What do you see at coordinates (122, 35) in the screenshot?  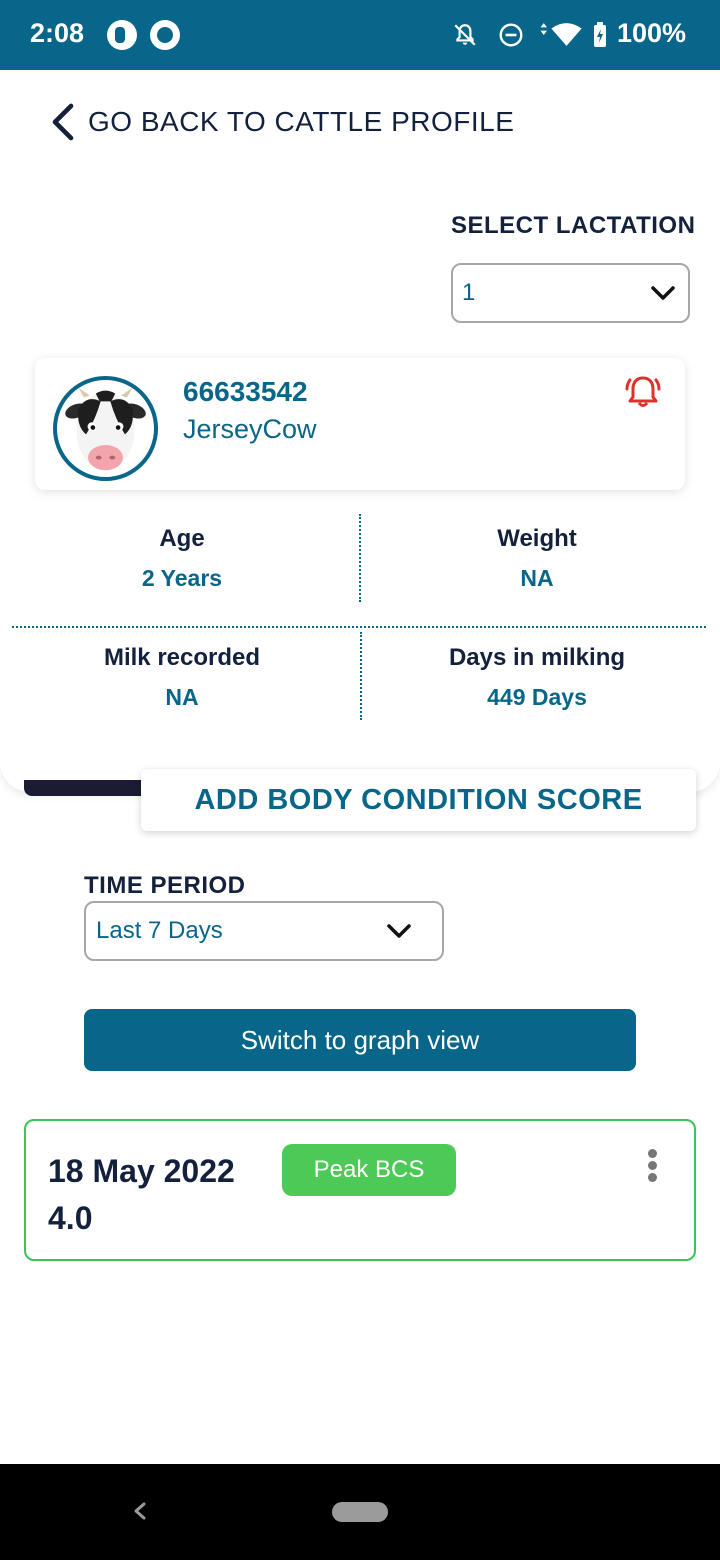 I see `app-notification-icon` at bounding box center [122, 35].